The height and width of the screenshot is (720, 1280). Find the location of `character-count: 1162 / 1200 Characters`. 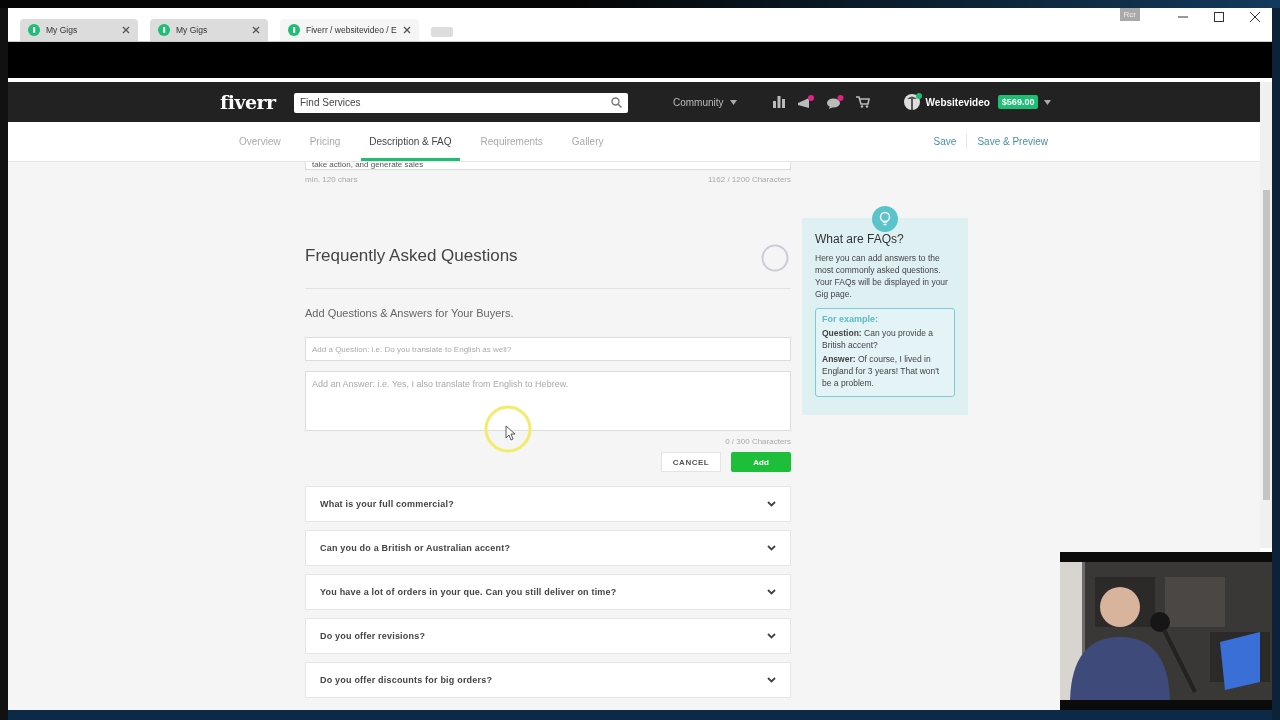

character-count: 1162 / 1200 Characters is located at coordinates (749, 179).